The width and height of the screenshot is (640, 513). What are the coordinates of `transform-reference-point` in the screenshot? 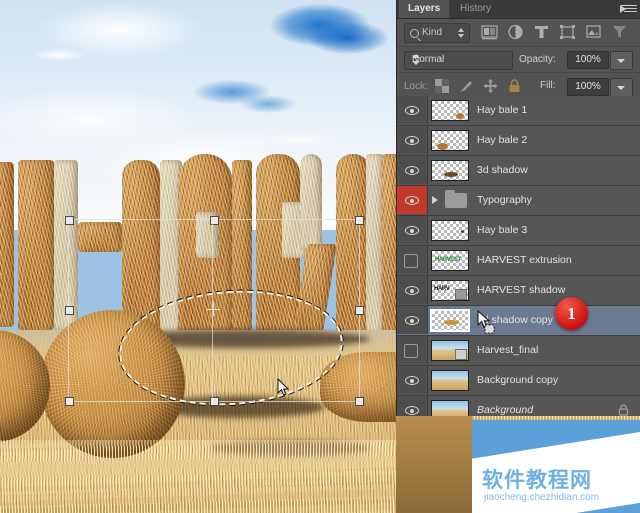 It's located at (213, 309).